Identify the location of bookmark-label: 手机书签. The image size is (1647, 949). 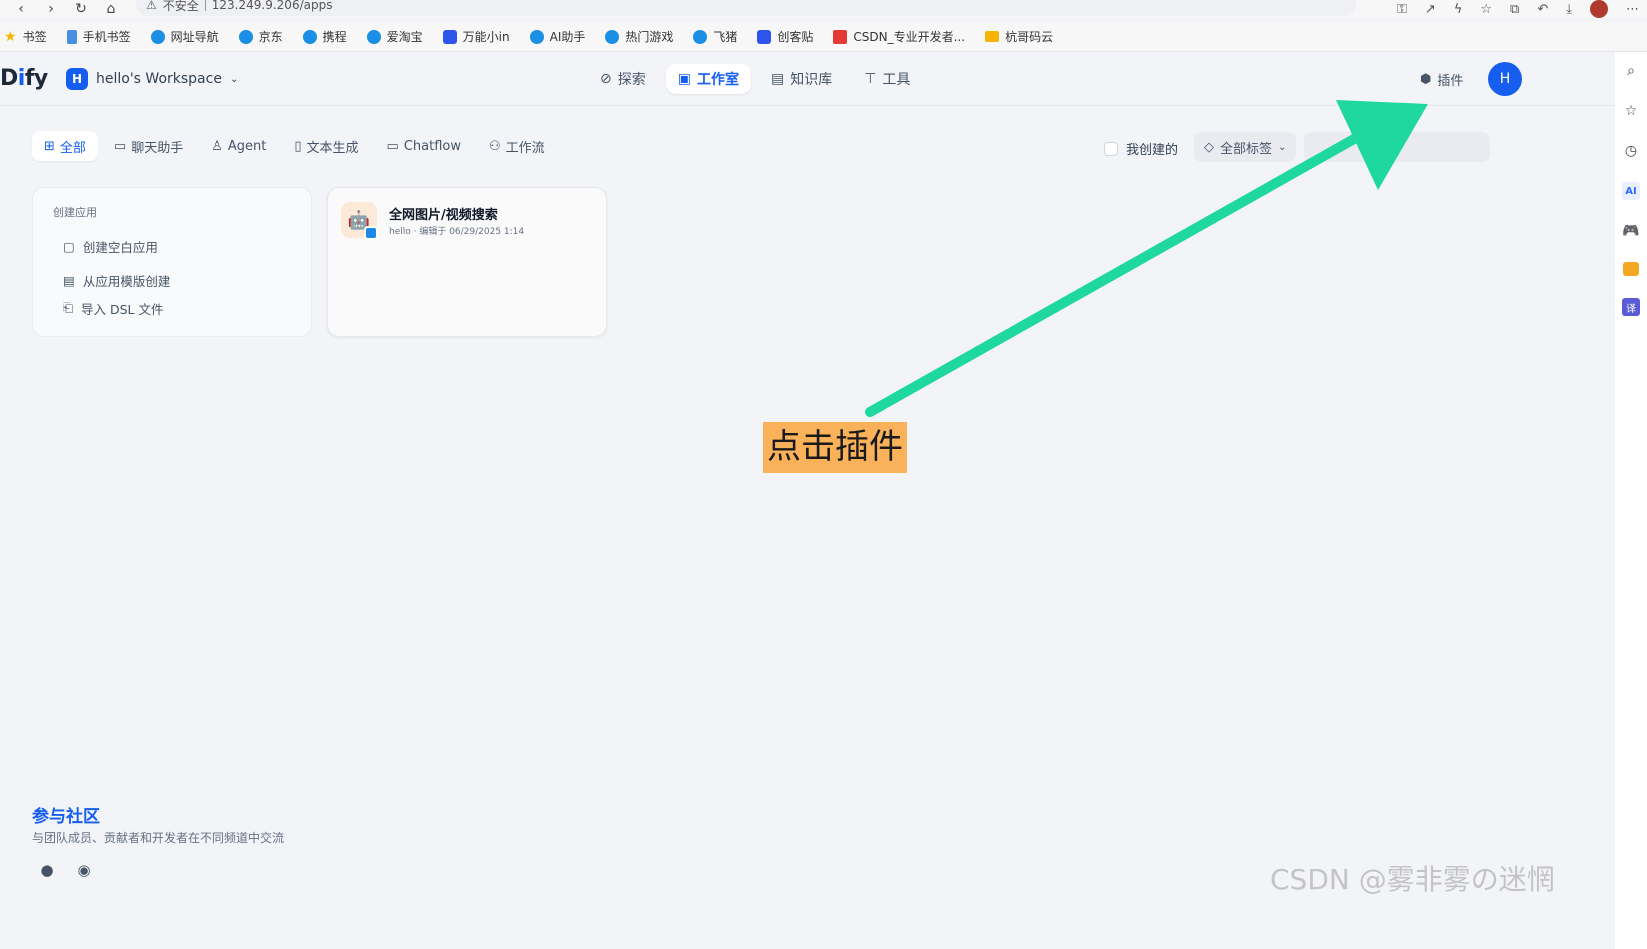
(106, 37).